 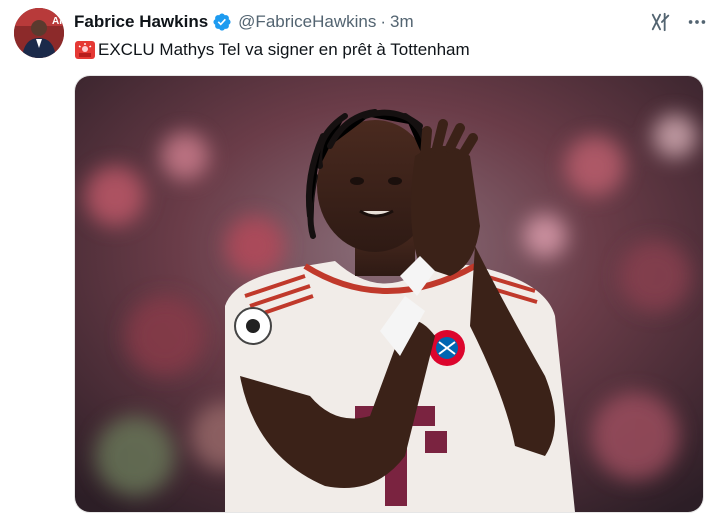 I want to click on tweet-header: Fabrice Hawkins @FabriceHawkins · 3m, so click(x=391, y=22).